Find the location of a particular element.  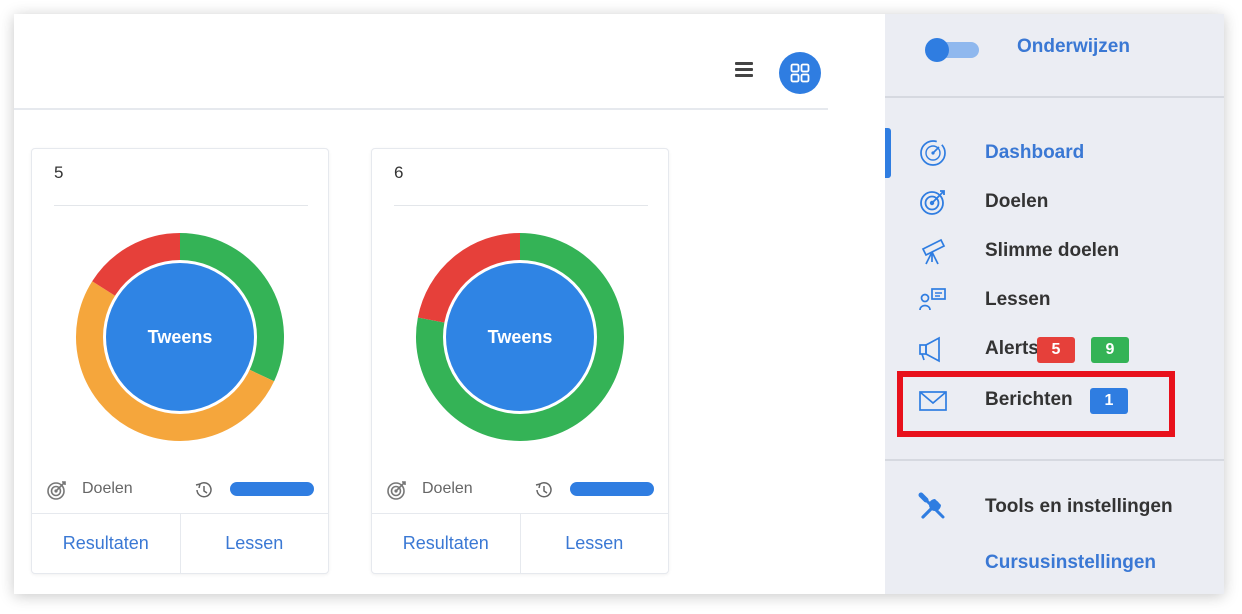

sidebar-item-label: Tools en instellingen is located at coordinates (1079, 506).